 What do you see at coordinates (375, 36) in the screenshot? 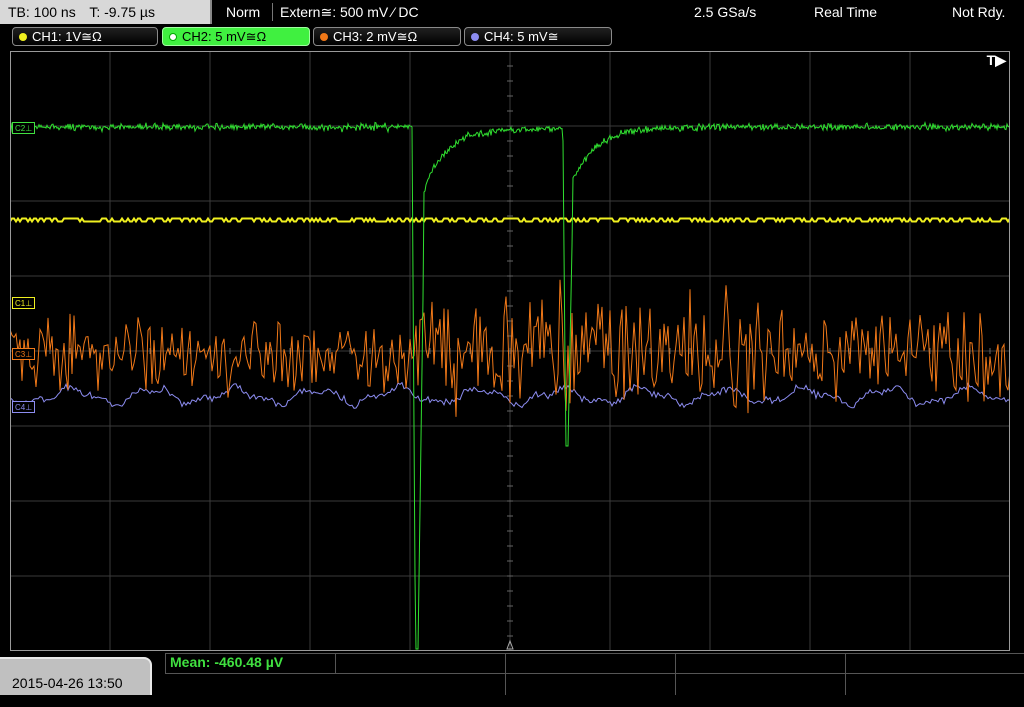
I see `channel-3-label: CH3: 2 mV≅Ω` at bounding box center [375, 36].